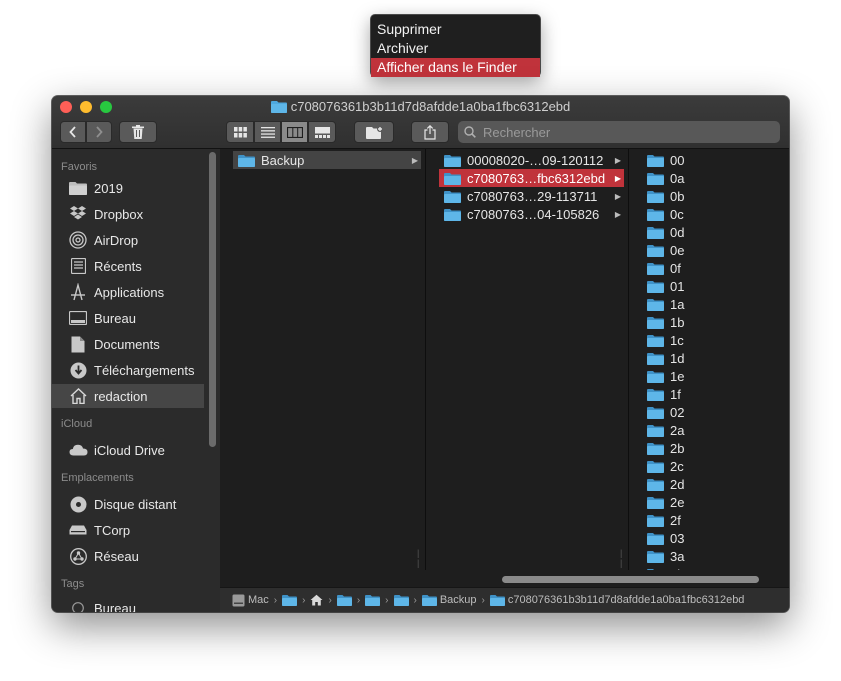 The image size is (841, 681). What do you see at coordinates (99, 132) in the screenshot?
I see `forward-button` at bounding box center [99, 132].